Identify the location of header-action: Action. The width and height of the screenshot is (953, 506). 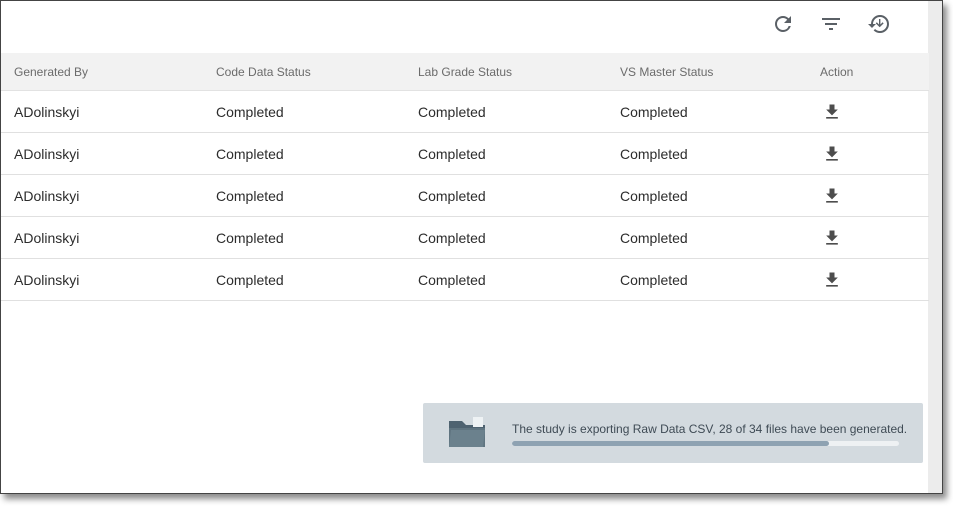
(837, 71).